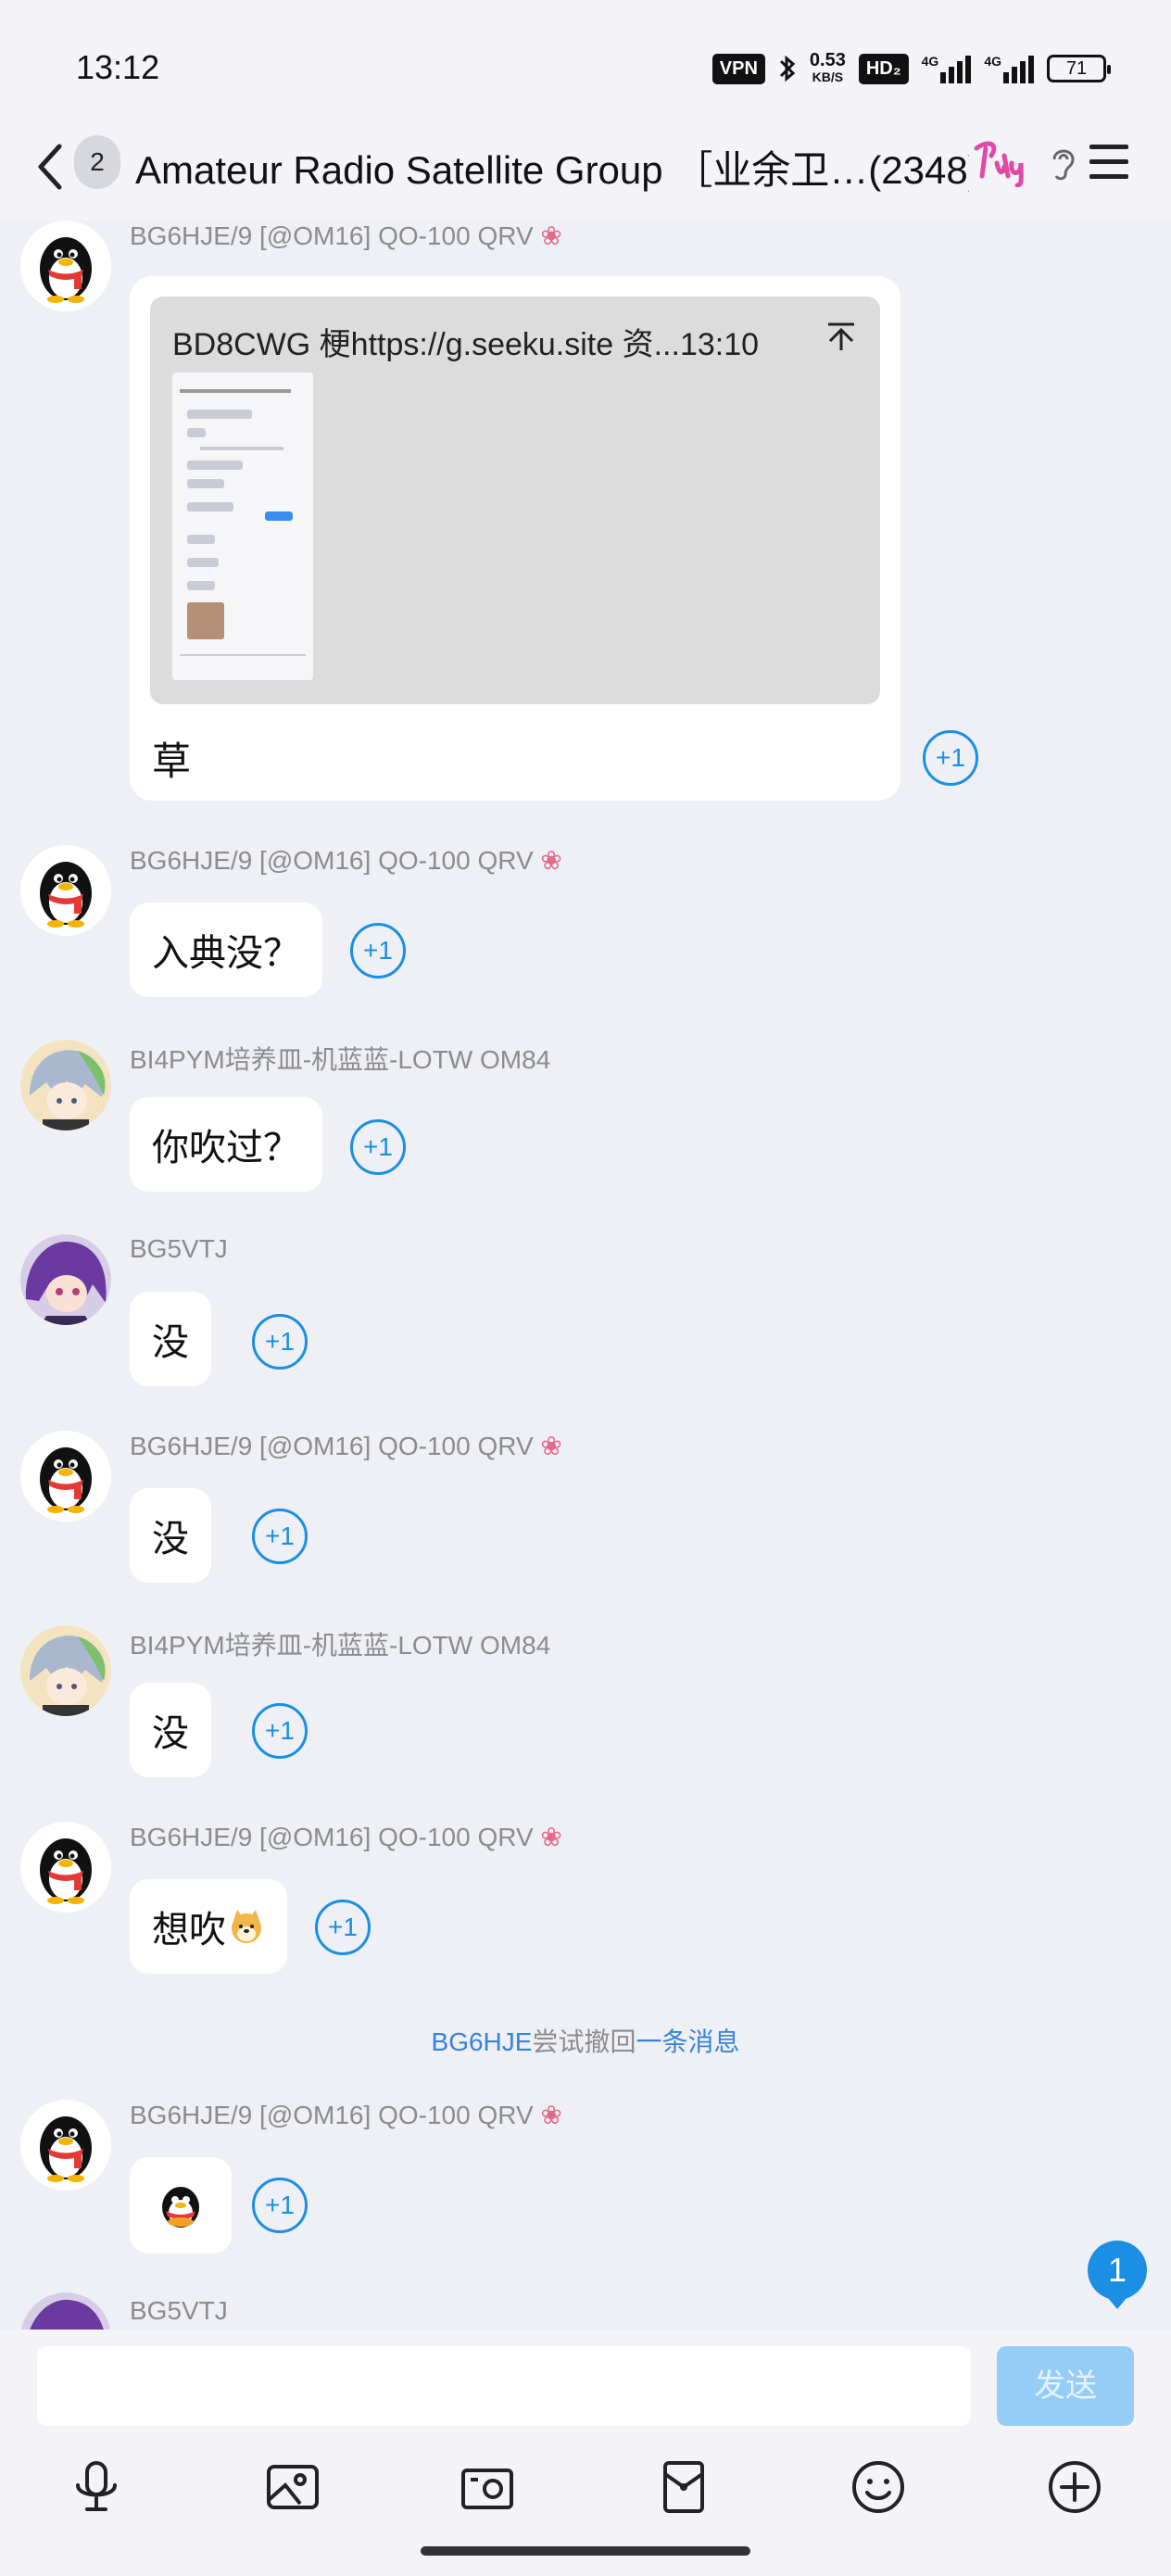  What do you see at coordinates (1079, 68) in the screenshot?
I see `battery-icon: 71` at bounding box center [1079, 68].